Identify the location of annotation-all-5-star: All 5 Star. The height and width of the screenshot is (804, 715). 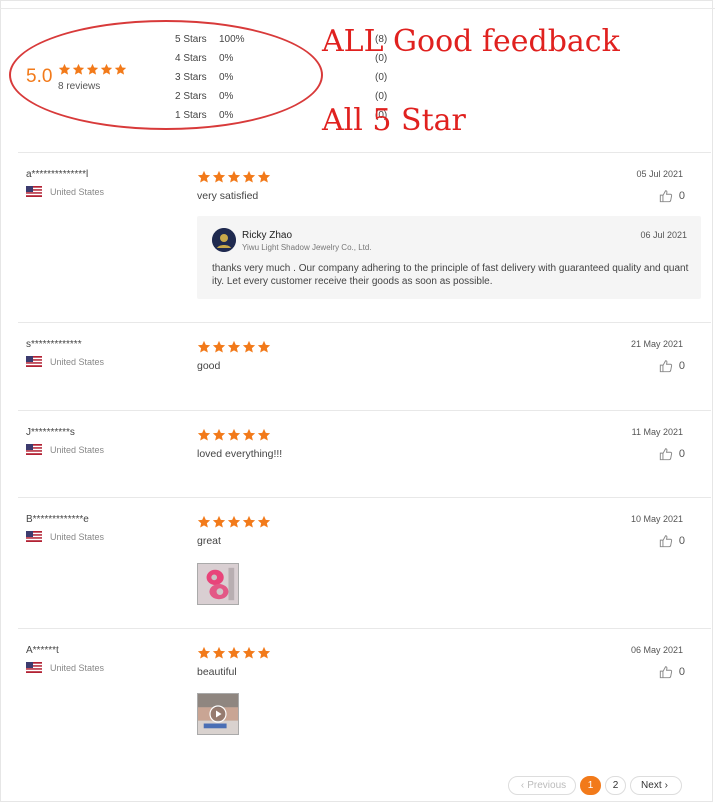
(394, 120).